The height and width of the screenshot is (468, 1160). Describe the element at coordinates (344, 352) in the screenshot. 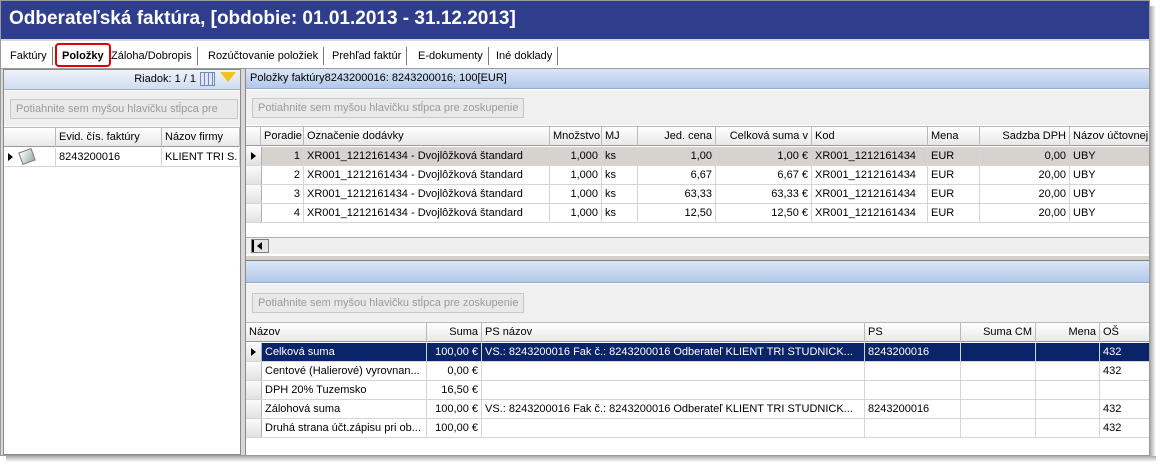

I see `cell-nazov: Celková suma` at that location.